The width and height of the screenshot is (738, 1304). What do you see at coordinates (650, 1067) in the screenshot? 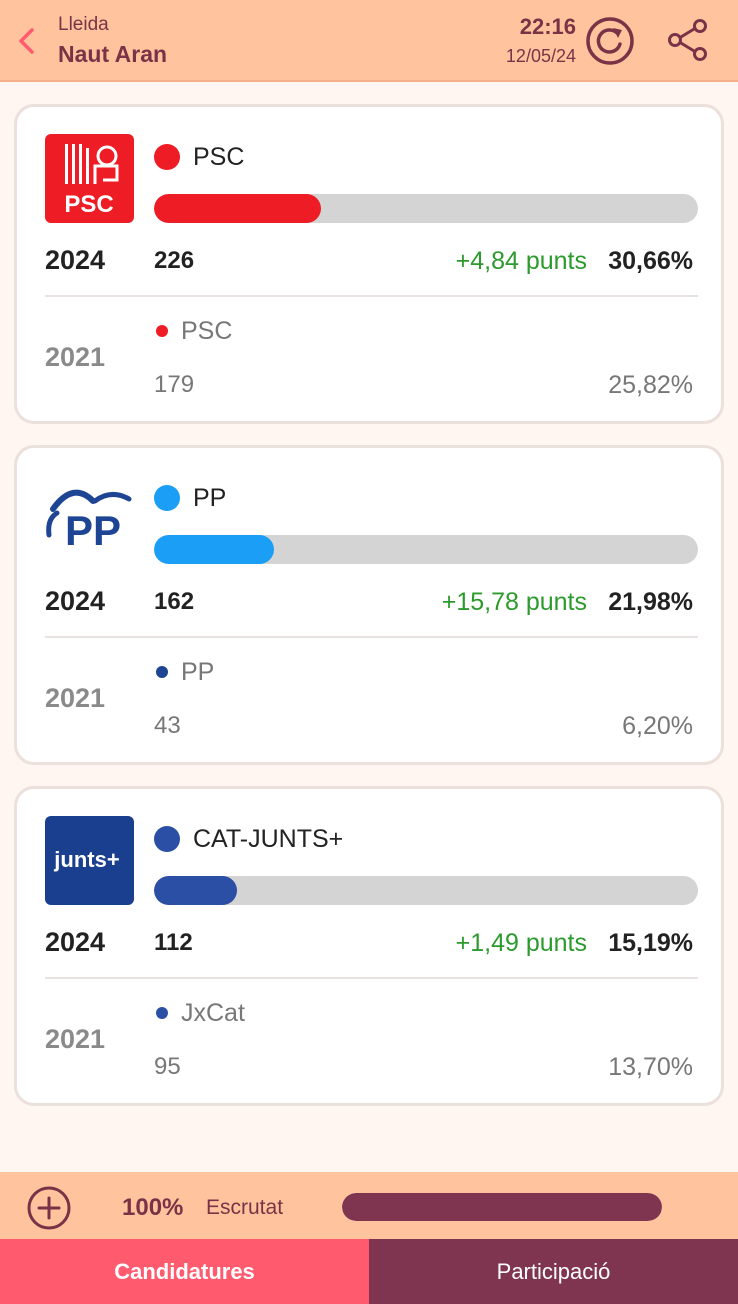
I see `percent-previous: 13,70%` at bounding box center [650, 1067].